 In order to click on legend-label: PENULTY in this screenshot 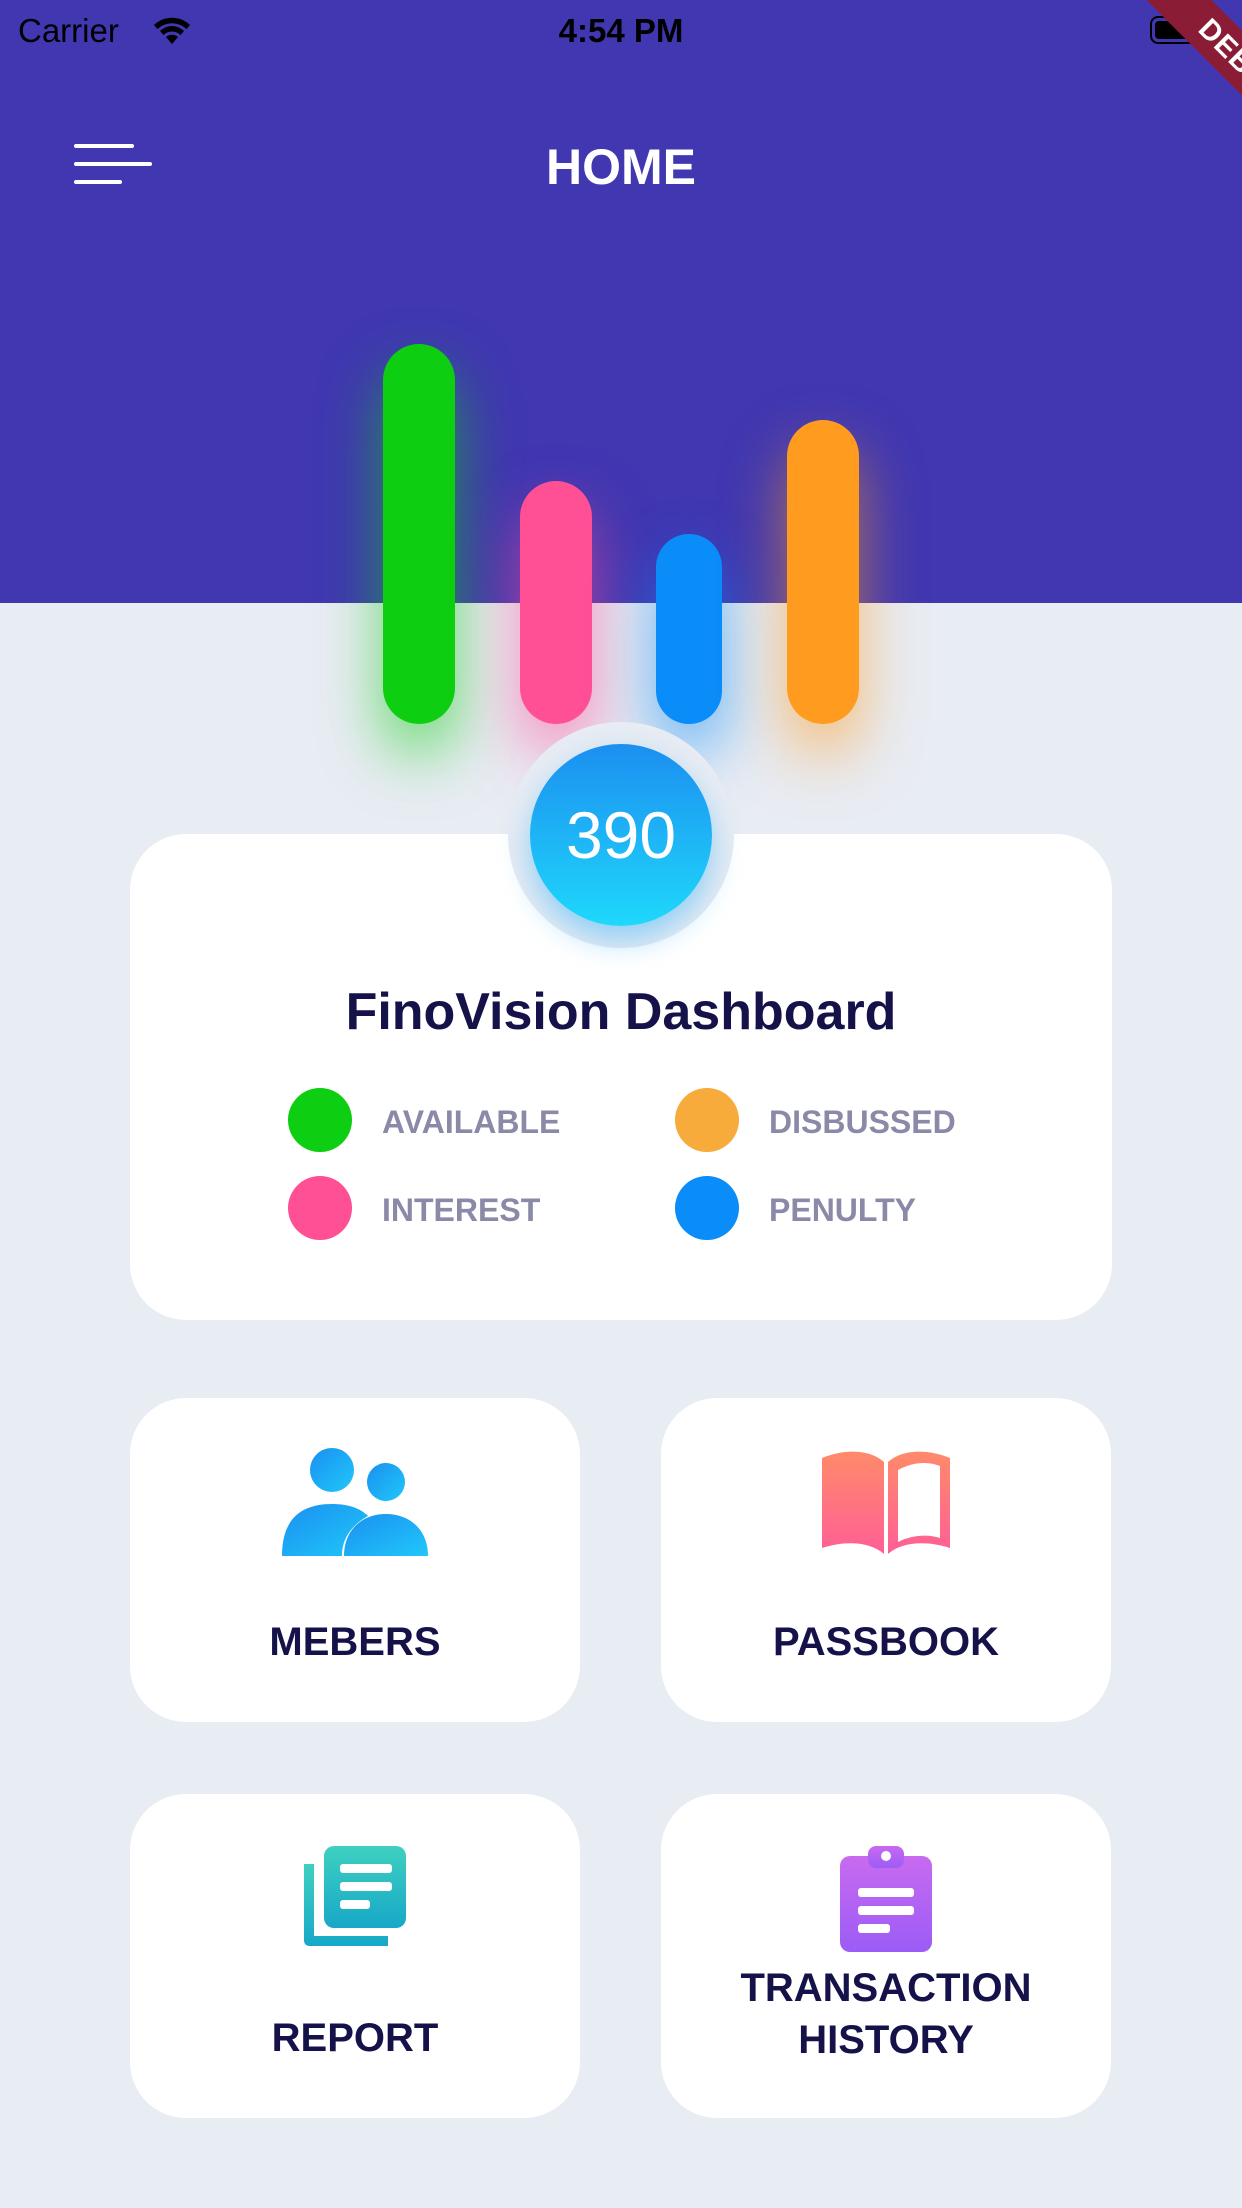, I will do `click(842, 1210)`.